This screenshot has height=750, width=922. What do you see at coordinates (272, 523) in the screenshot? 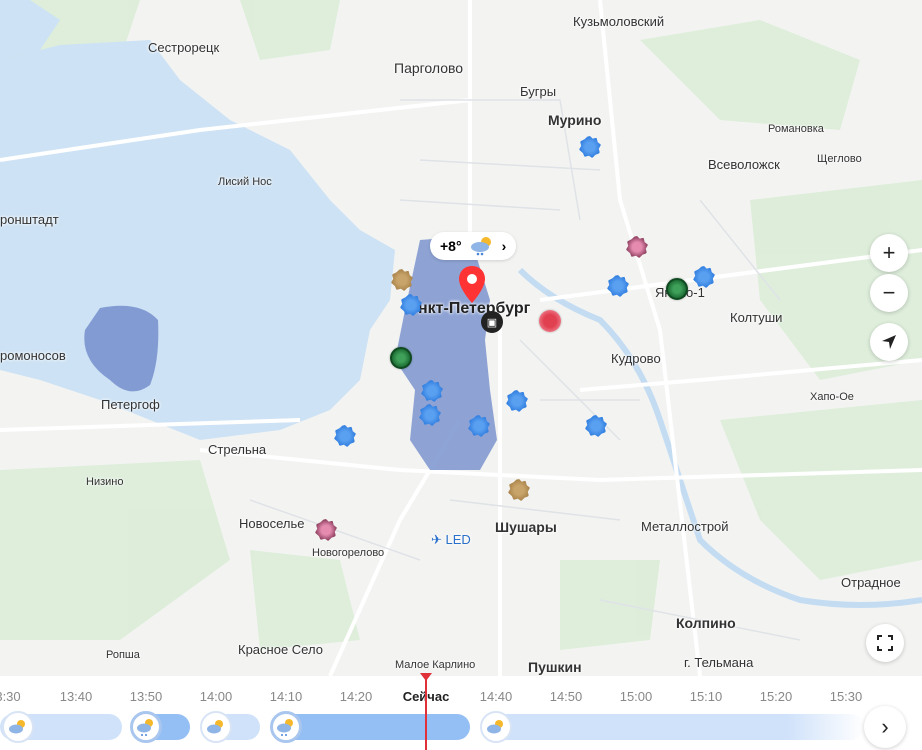
I see `map-label: Новоселье` at bounding box center [272, 523].